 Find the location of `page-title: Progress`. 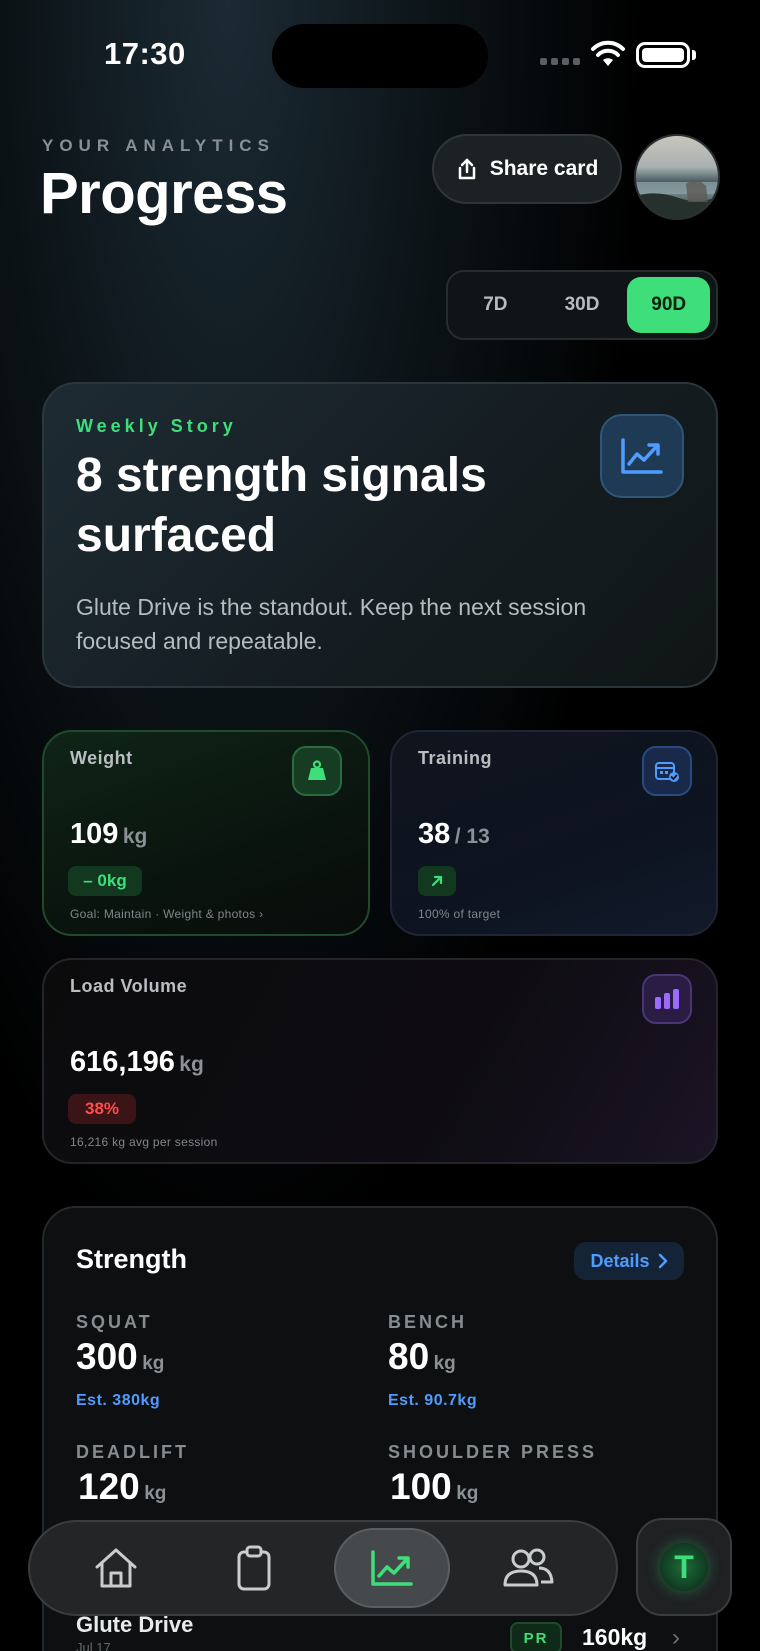

page-title: Progress is located at coordinates (164, 193).